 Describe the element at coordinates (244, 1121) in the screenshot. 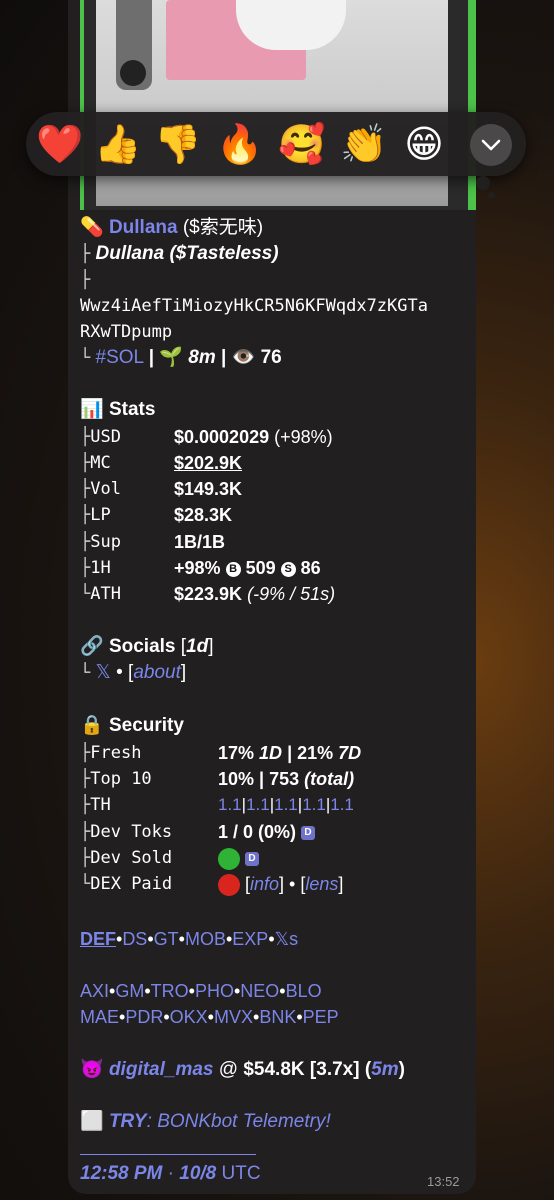

I see `try-text-link: BONKbot Telemetry!` at that location.